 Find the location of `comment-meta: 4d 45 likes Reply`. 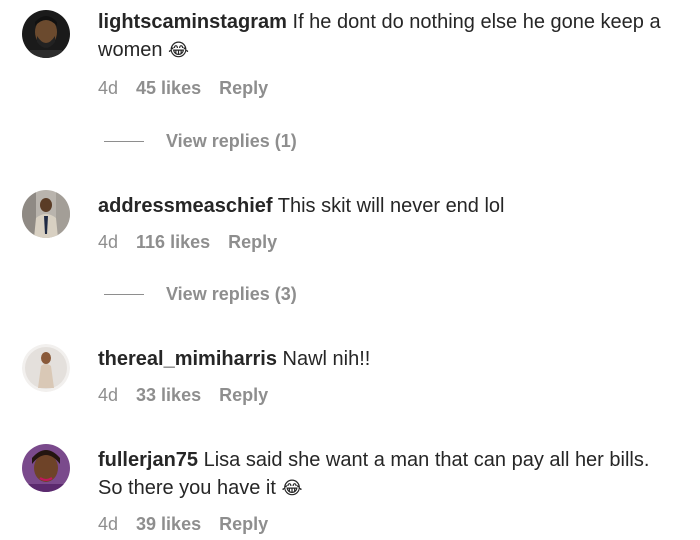

comment-meta: 4d 45 likes Reply is located at coordinates (183, 88).